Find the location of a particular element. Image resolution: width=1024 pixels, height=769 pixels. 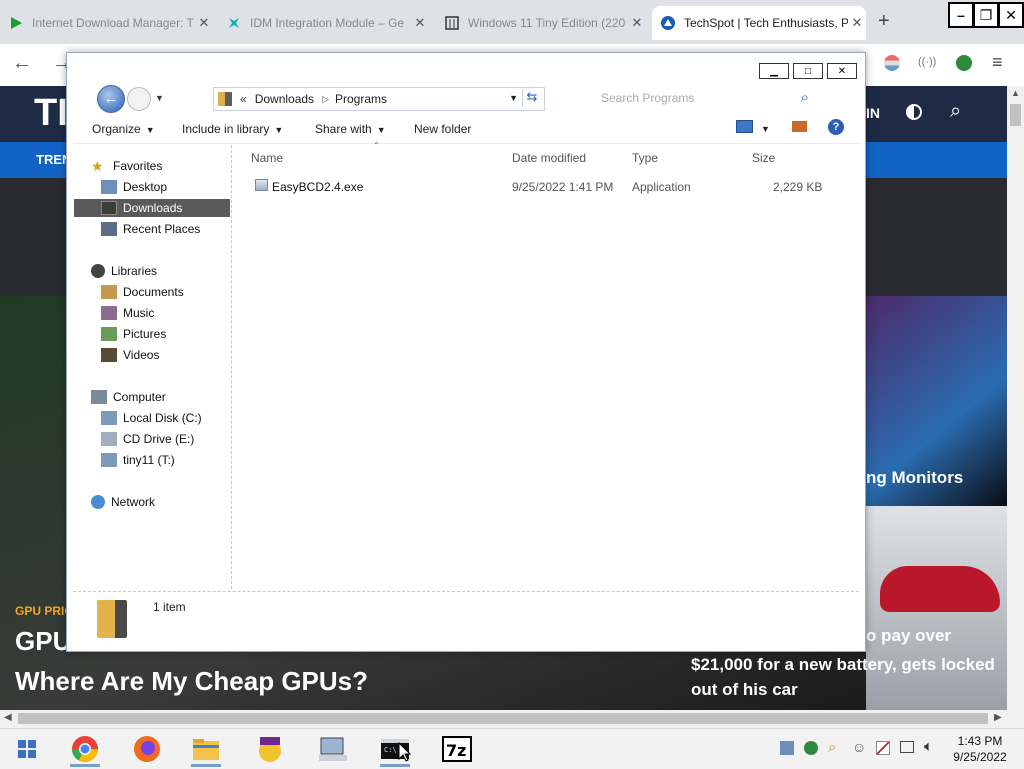

firefox-taskbar-button is located at coordinates (147, 749).